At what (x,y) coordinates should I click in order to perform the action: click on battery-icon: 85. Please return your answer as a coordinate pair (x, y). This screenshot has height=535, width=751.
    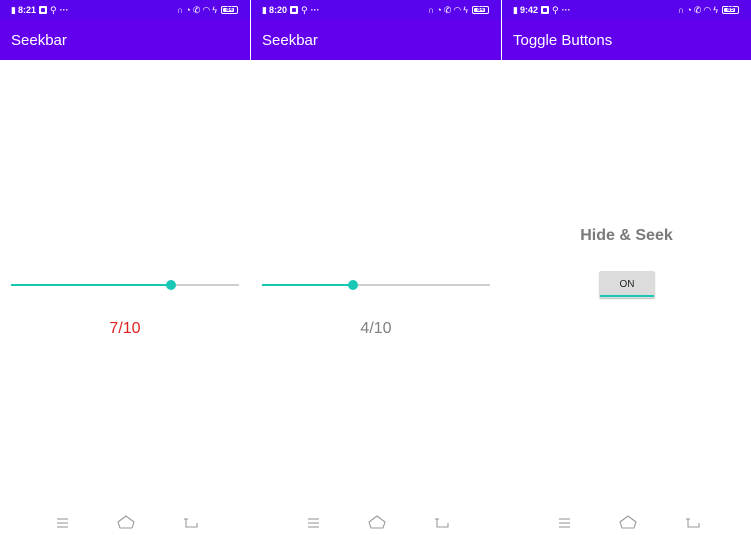
    Looking at the image, I should click on (730, 10).